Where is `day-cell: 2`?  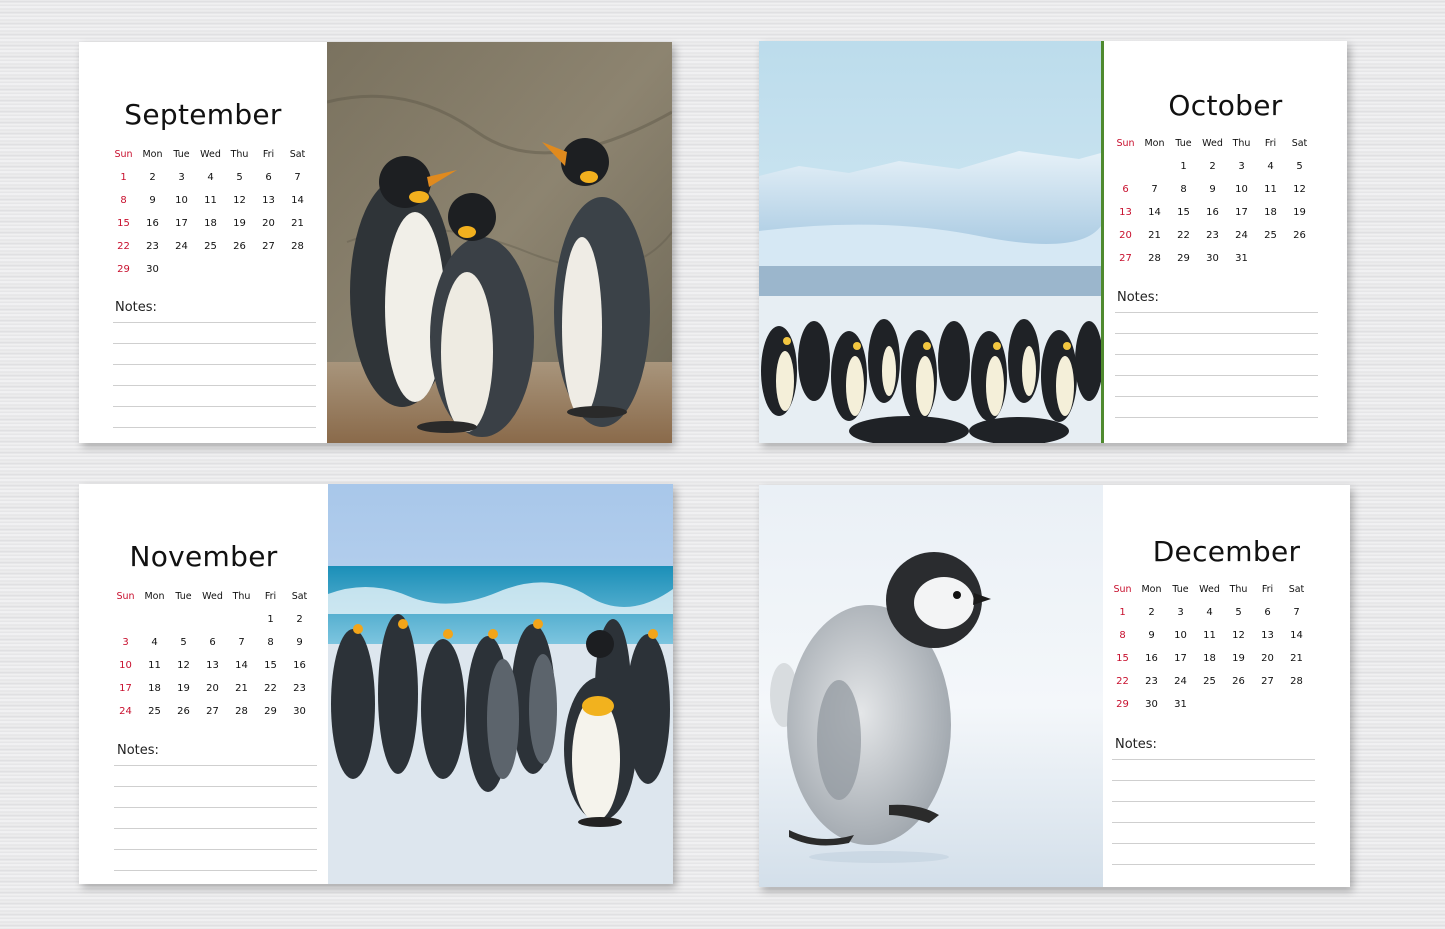
day-cell: 2 is located at coordinates (152, 177).